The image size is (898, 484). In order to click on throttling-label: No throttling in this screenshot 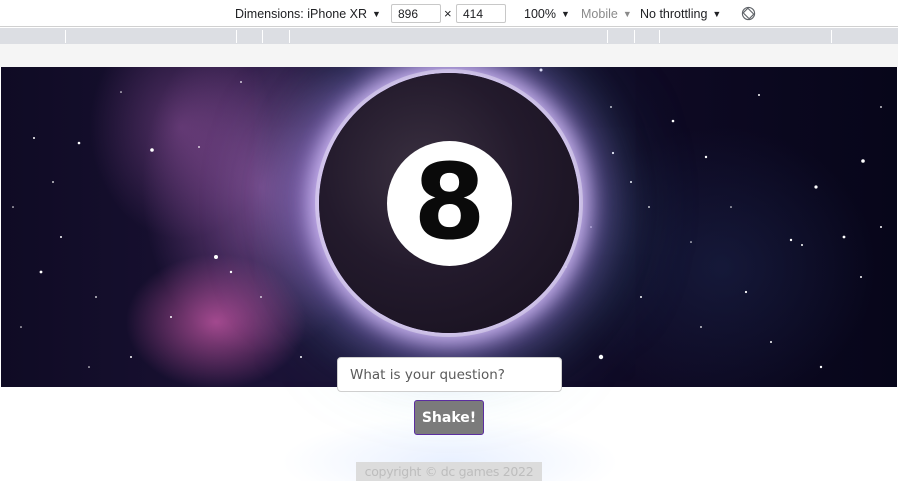, I will do `click(674, 13)`.